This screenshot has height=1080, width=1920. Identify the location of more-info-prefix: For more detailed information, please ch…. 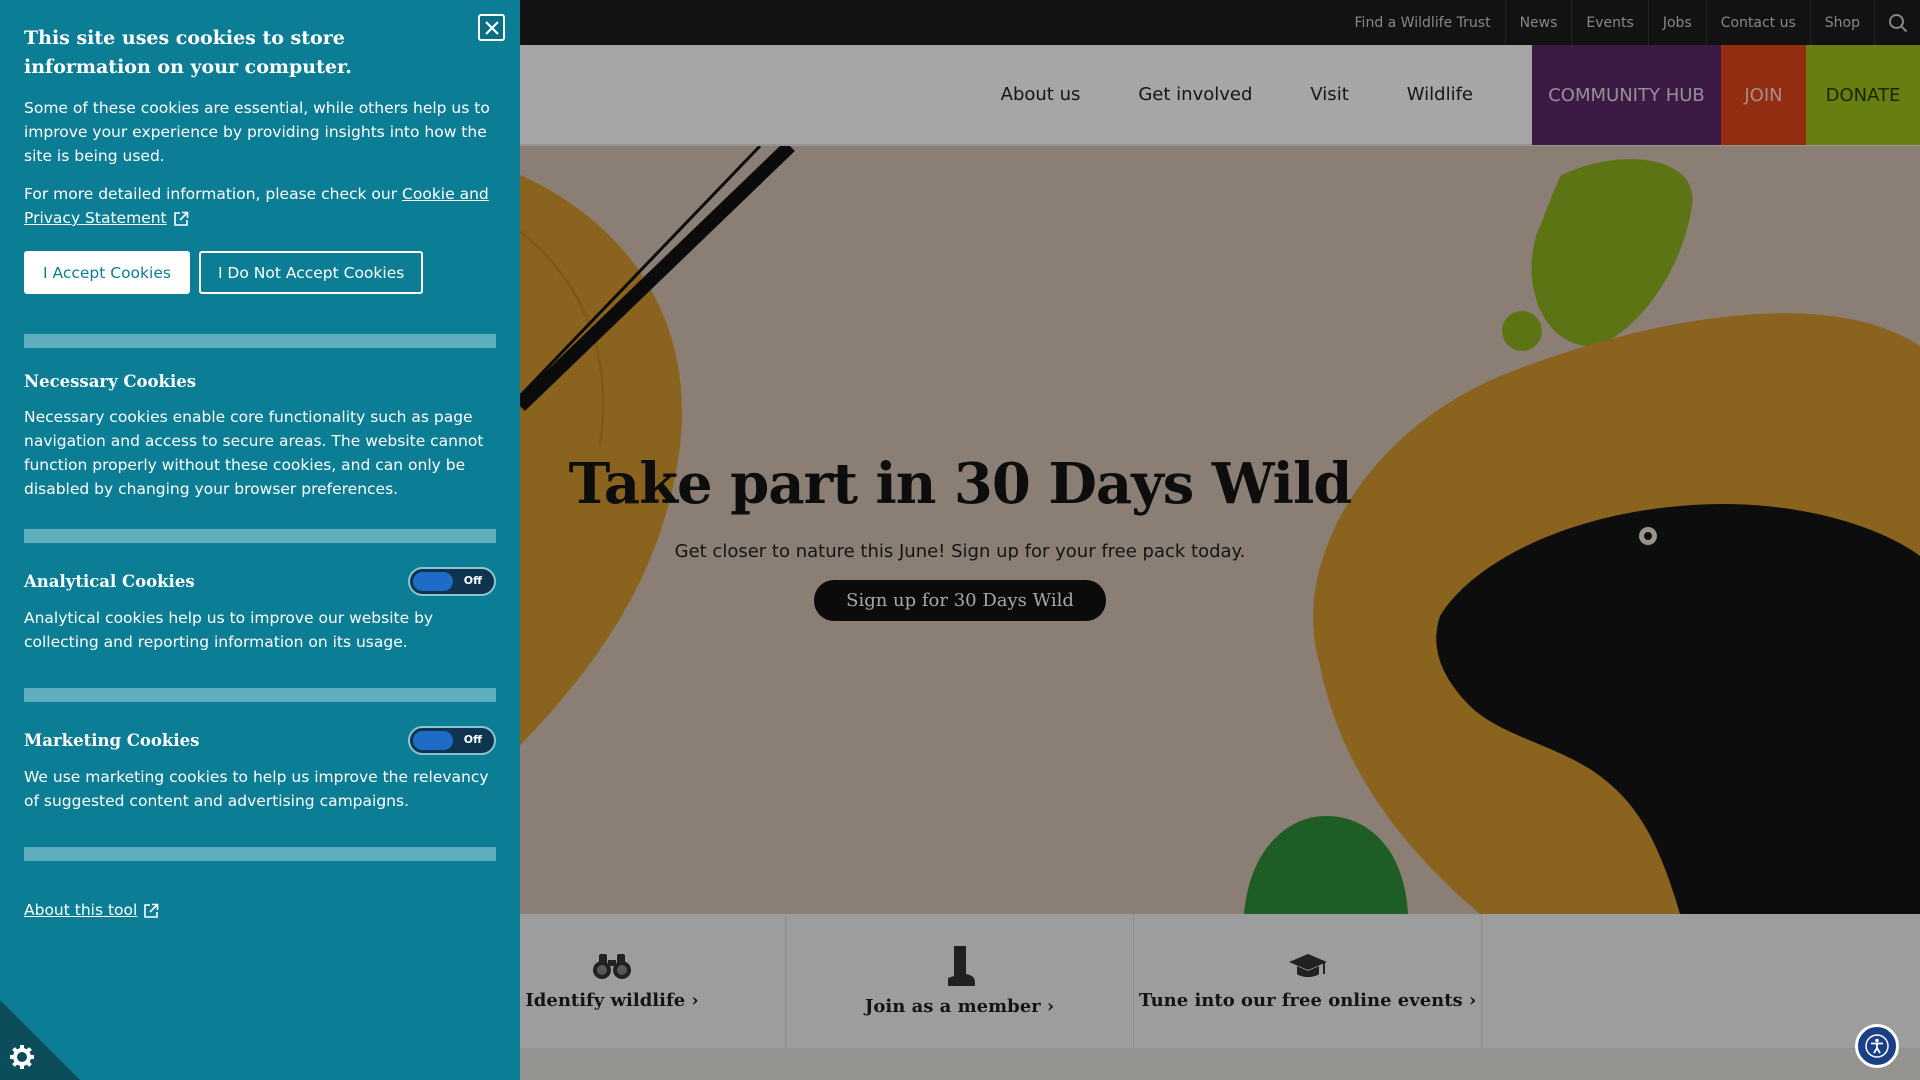
(213, 194).